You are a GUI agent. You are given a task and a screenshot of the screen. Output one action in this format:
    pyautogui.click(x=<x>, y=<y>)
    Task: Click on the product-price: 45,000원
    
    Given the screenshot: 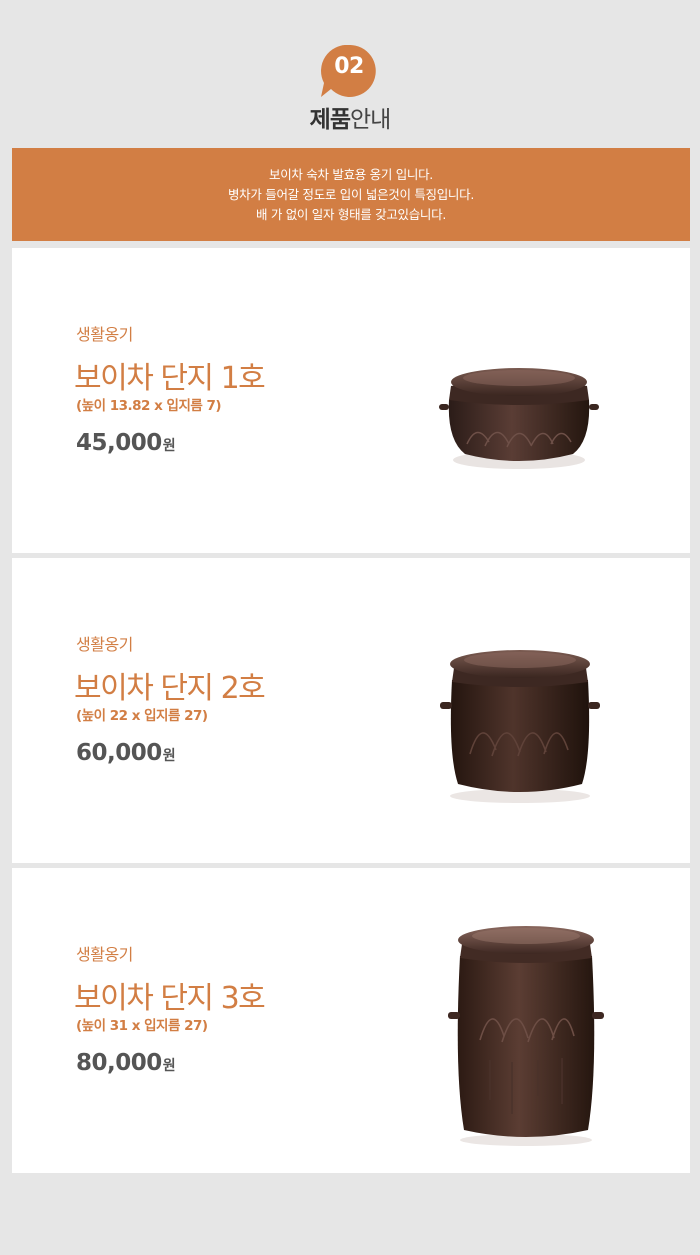 What is the action you would take?
    pyautogui.click(x=126, y=443)
    